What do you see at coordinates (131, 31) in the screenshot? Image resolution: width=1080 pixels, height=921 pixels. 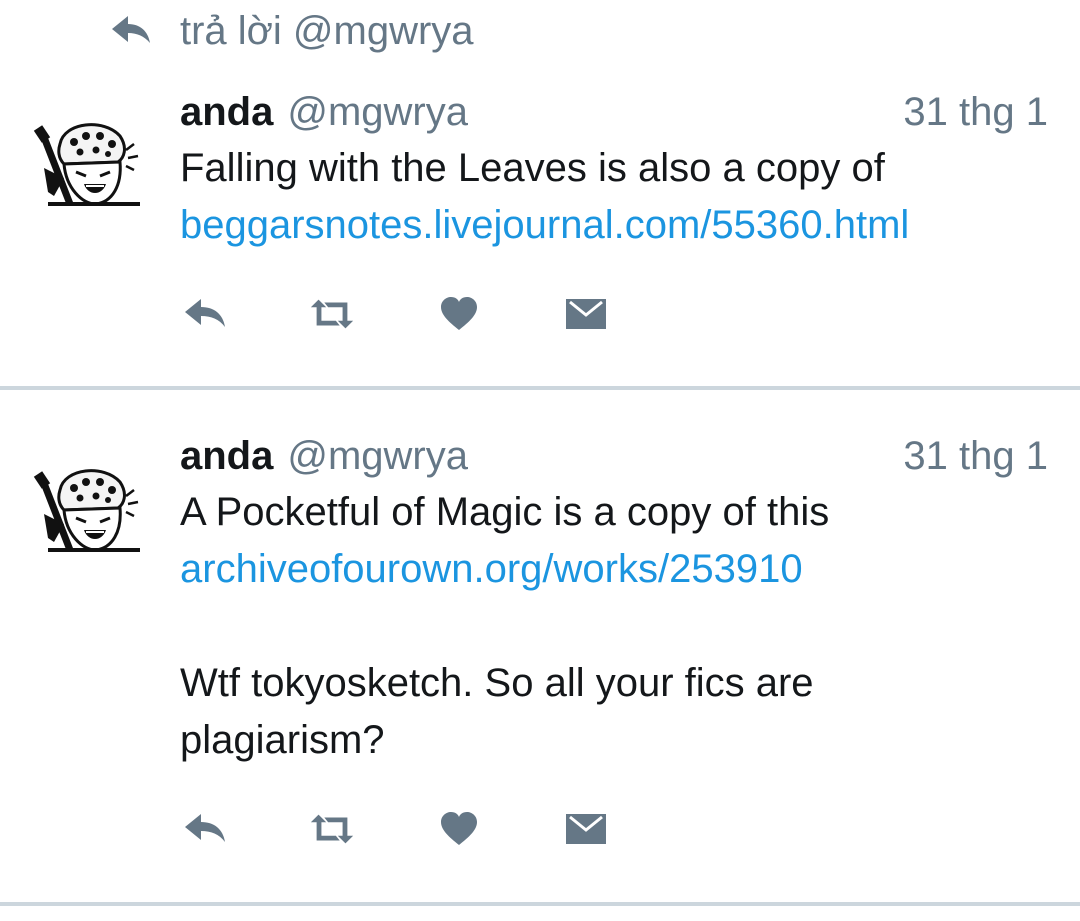 I see `reply-arrow-icon` at bounding box center [131, 31].